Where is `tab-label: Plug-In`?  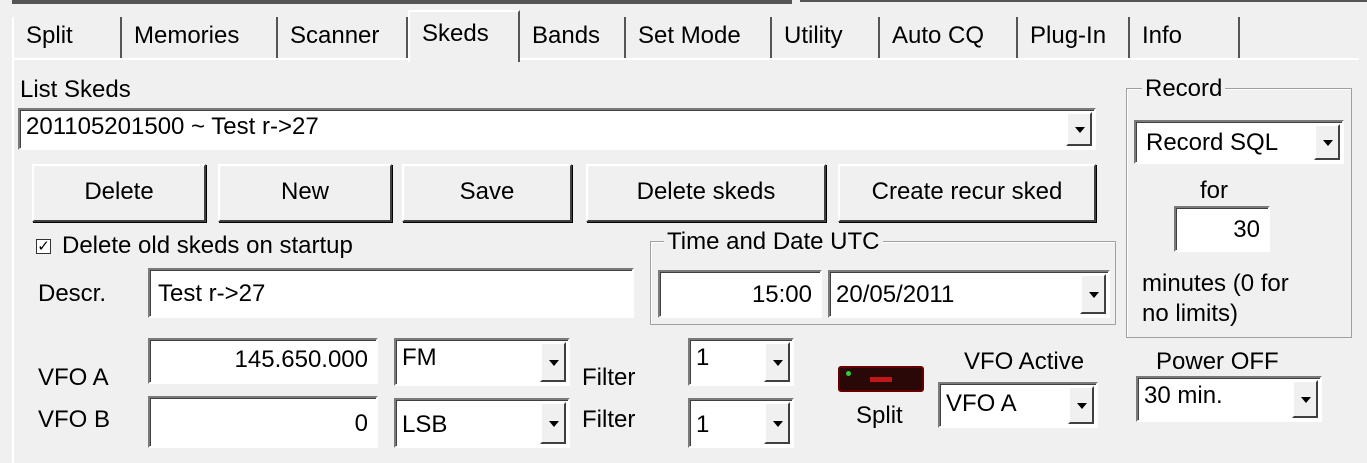
tab-label: Plug-In is located at coordinates (1068, 35).